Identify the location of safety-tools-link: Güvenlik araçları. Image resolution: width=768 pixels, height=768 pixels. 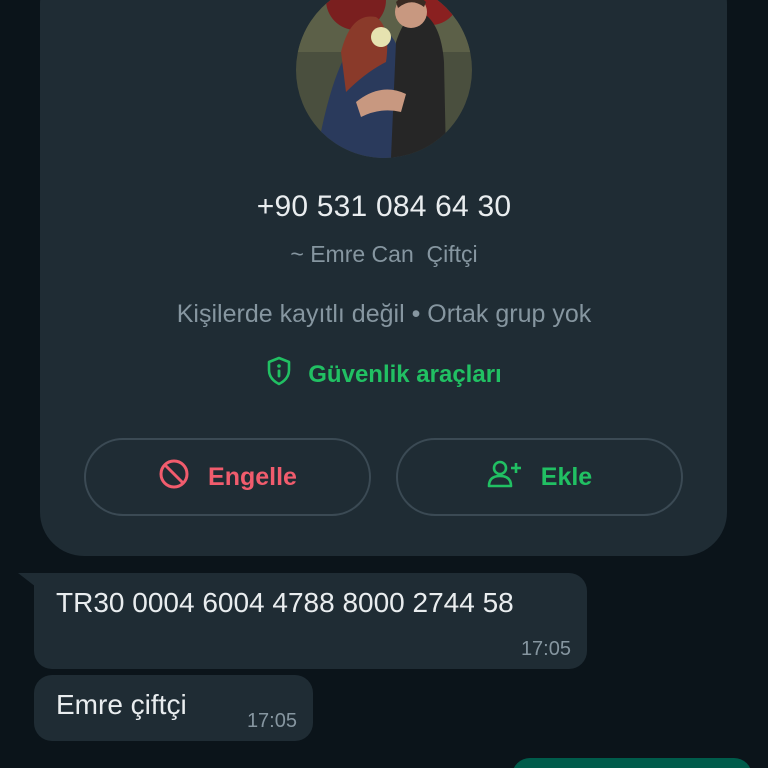
(384, 374).